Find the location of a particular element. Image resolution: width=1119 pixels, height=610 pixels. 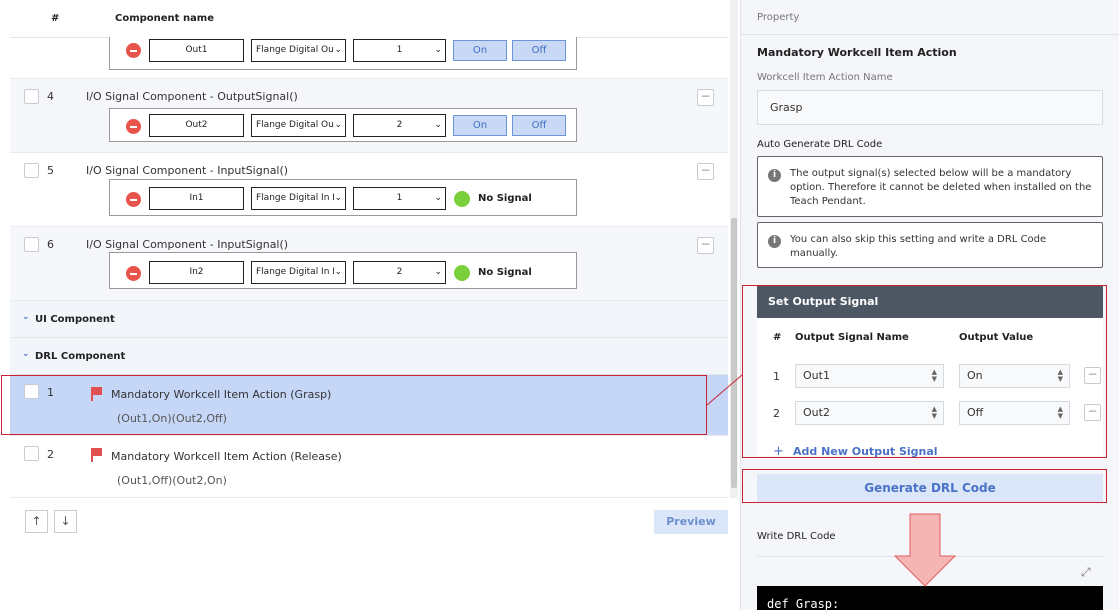

connector-line is located at coordinates (724, 390).